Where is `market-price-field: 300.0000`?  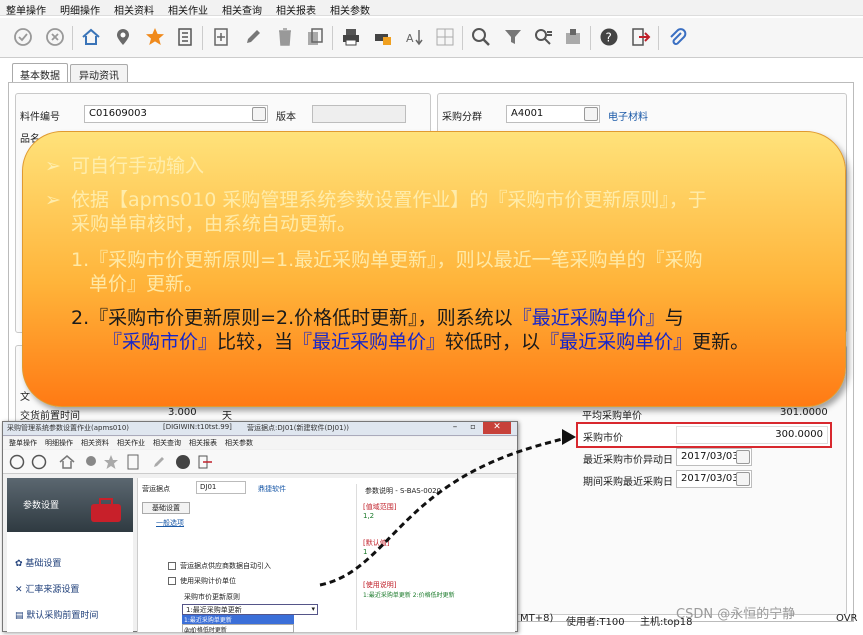 market-price-field: 300.0000 is located at coordinates (752, 435).